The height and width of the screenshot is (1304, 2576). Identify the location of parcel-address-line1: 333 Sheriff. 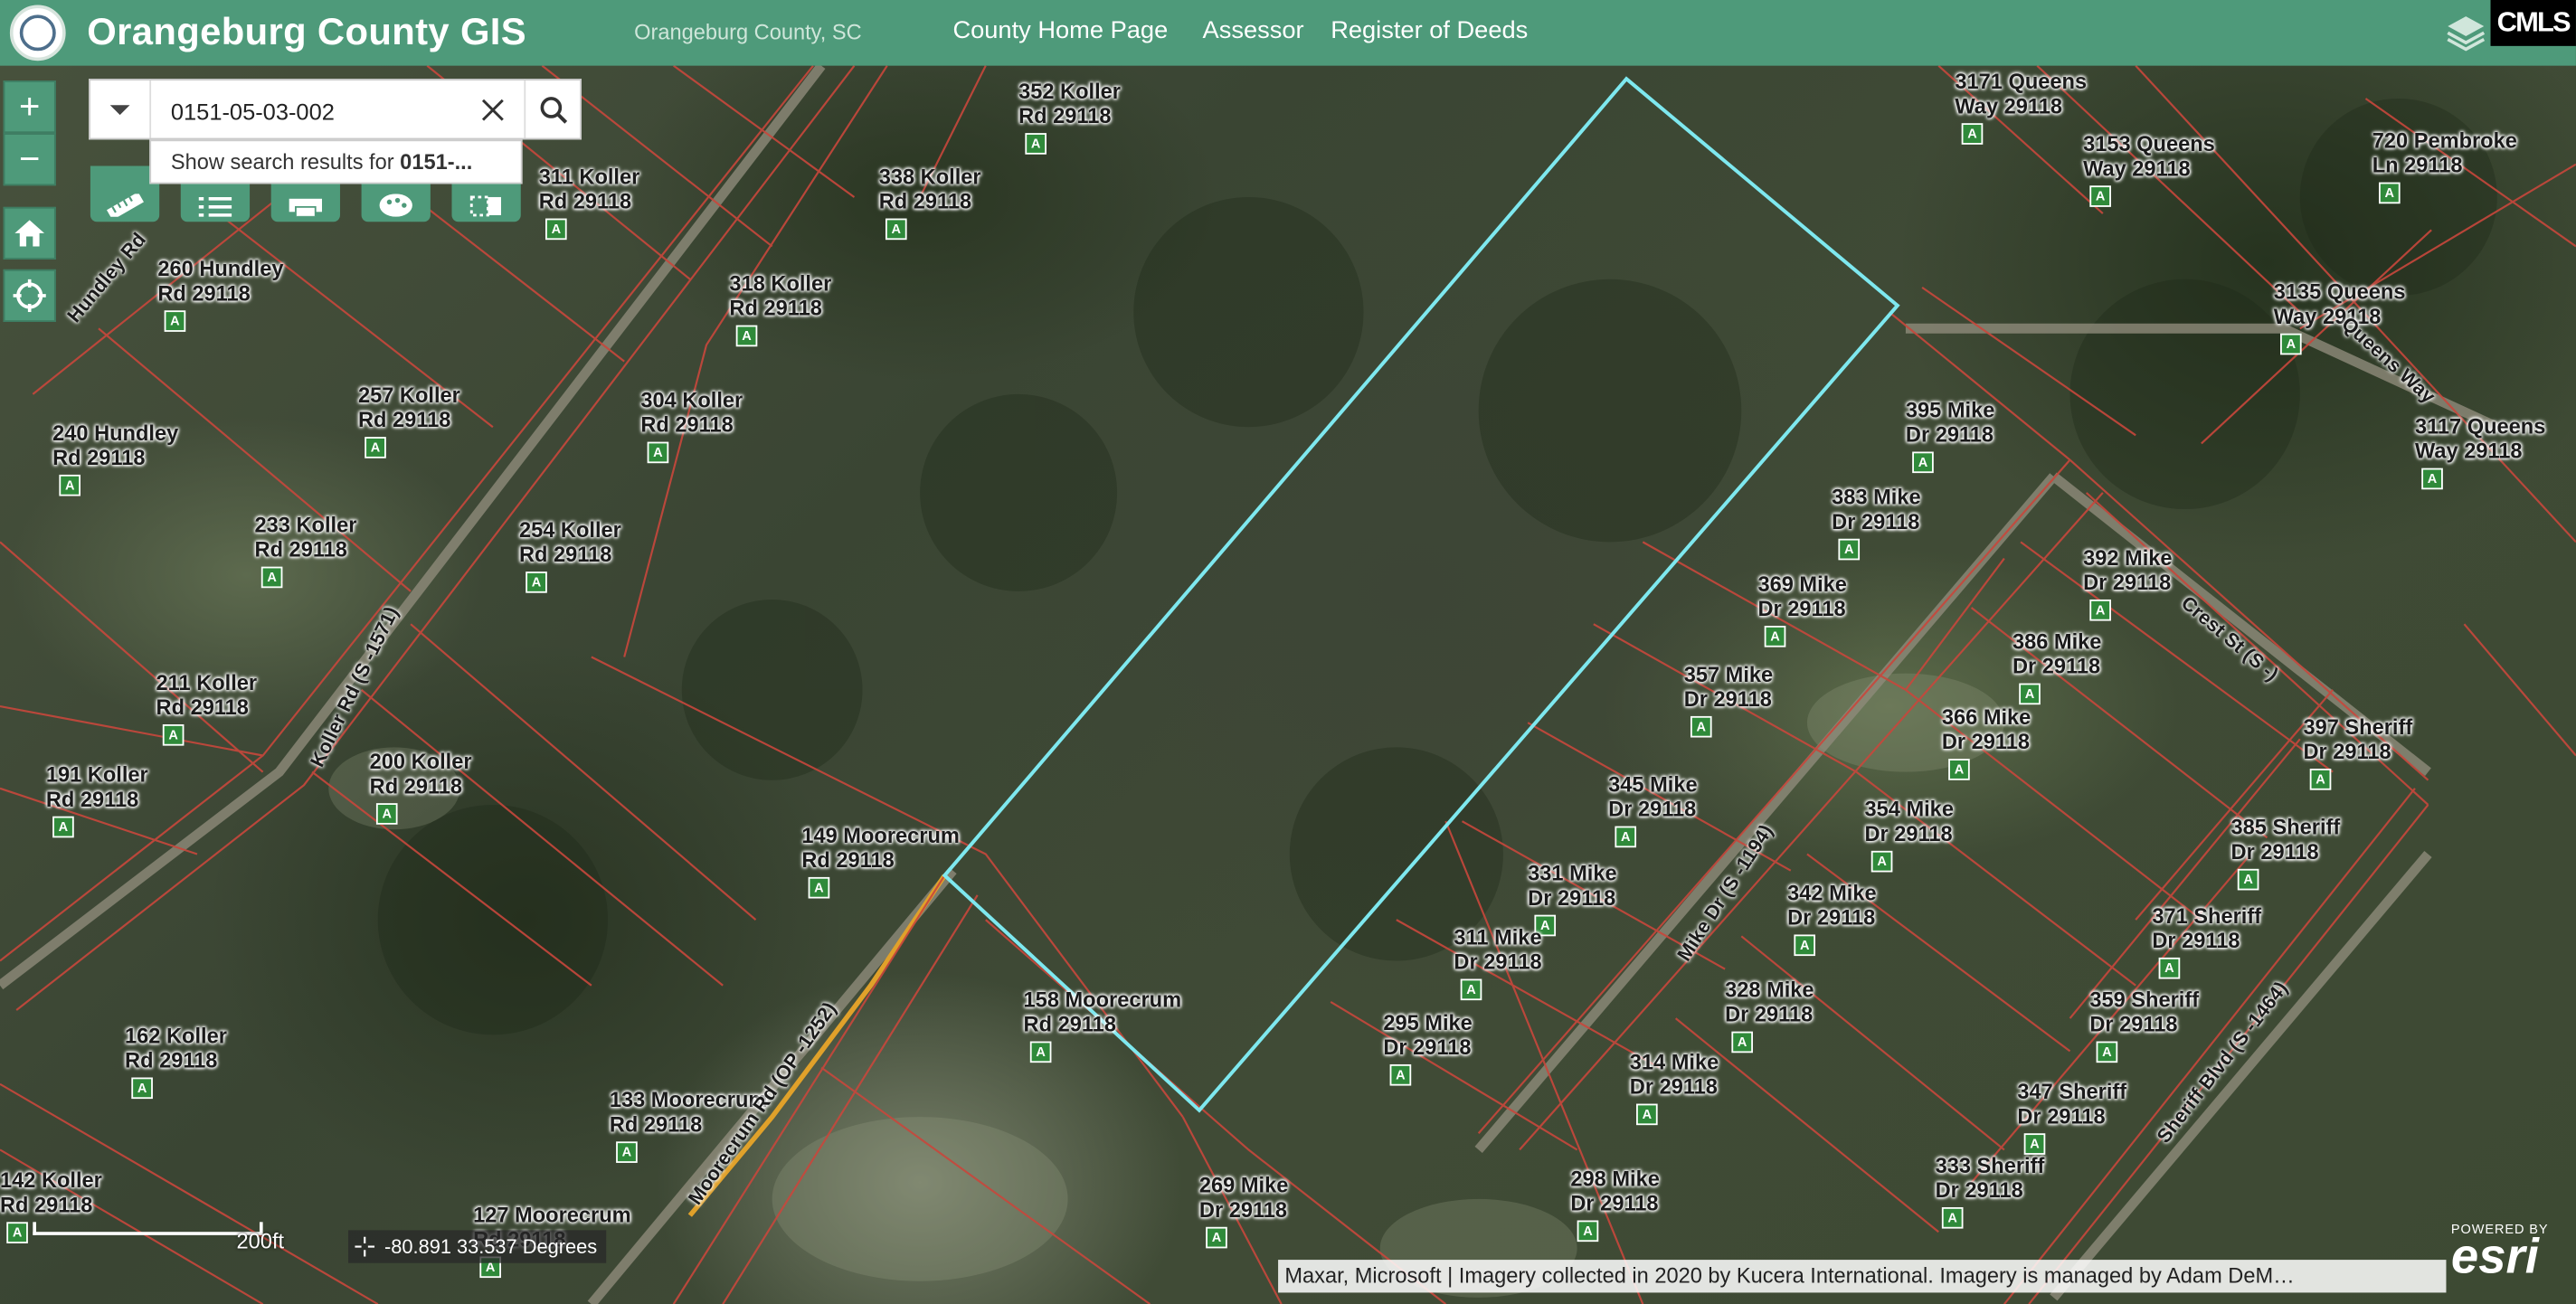
(1990, 1165).